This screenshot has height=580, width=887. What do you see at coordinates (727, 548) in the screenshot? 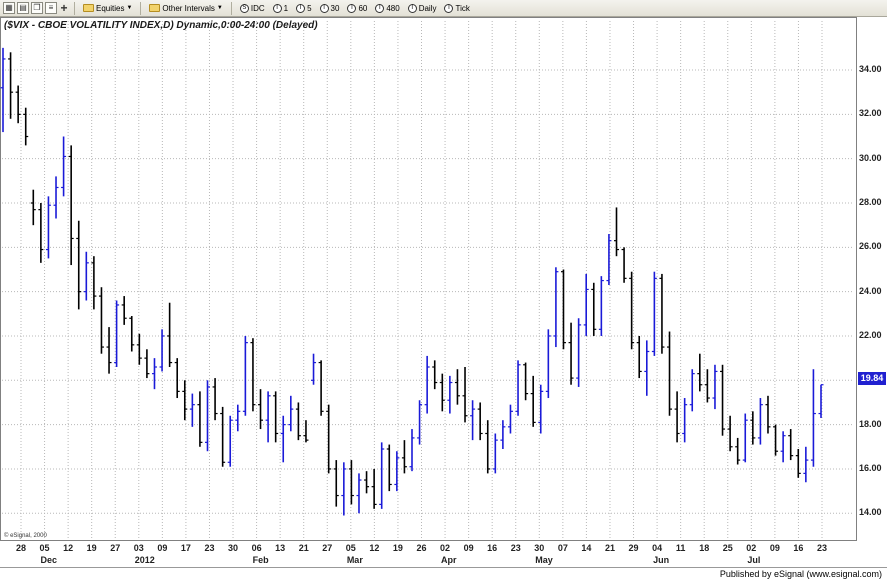
I see `x-day-label: 25` at bounding box center [727, 548].